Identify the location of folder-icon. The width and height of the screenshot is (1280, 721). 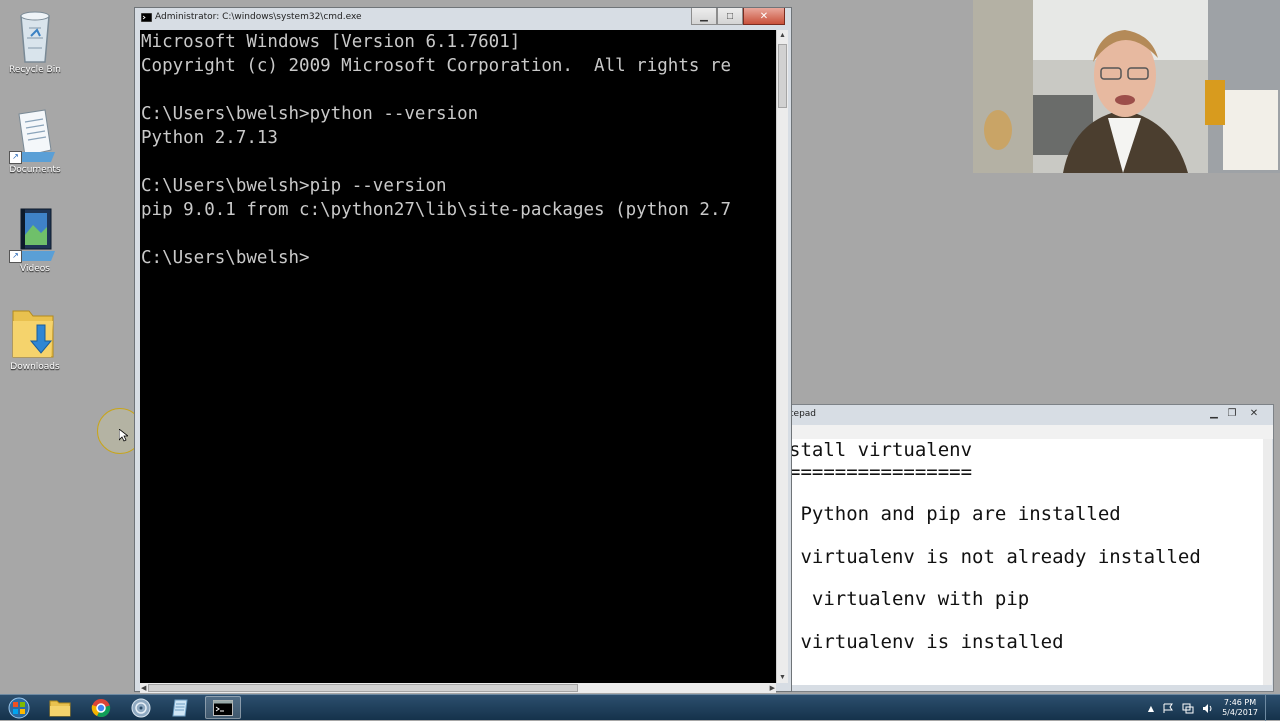
(60, 708).